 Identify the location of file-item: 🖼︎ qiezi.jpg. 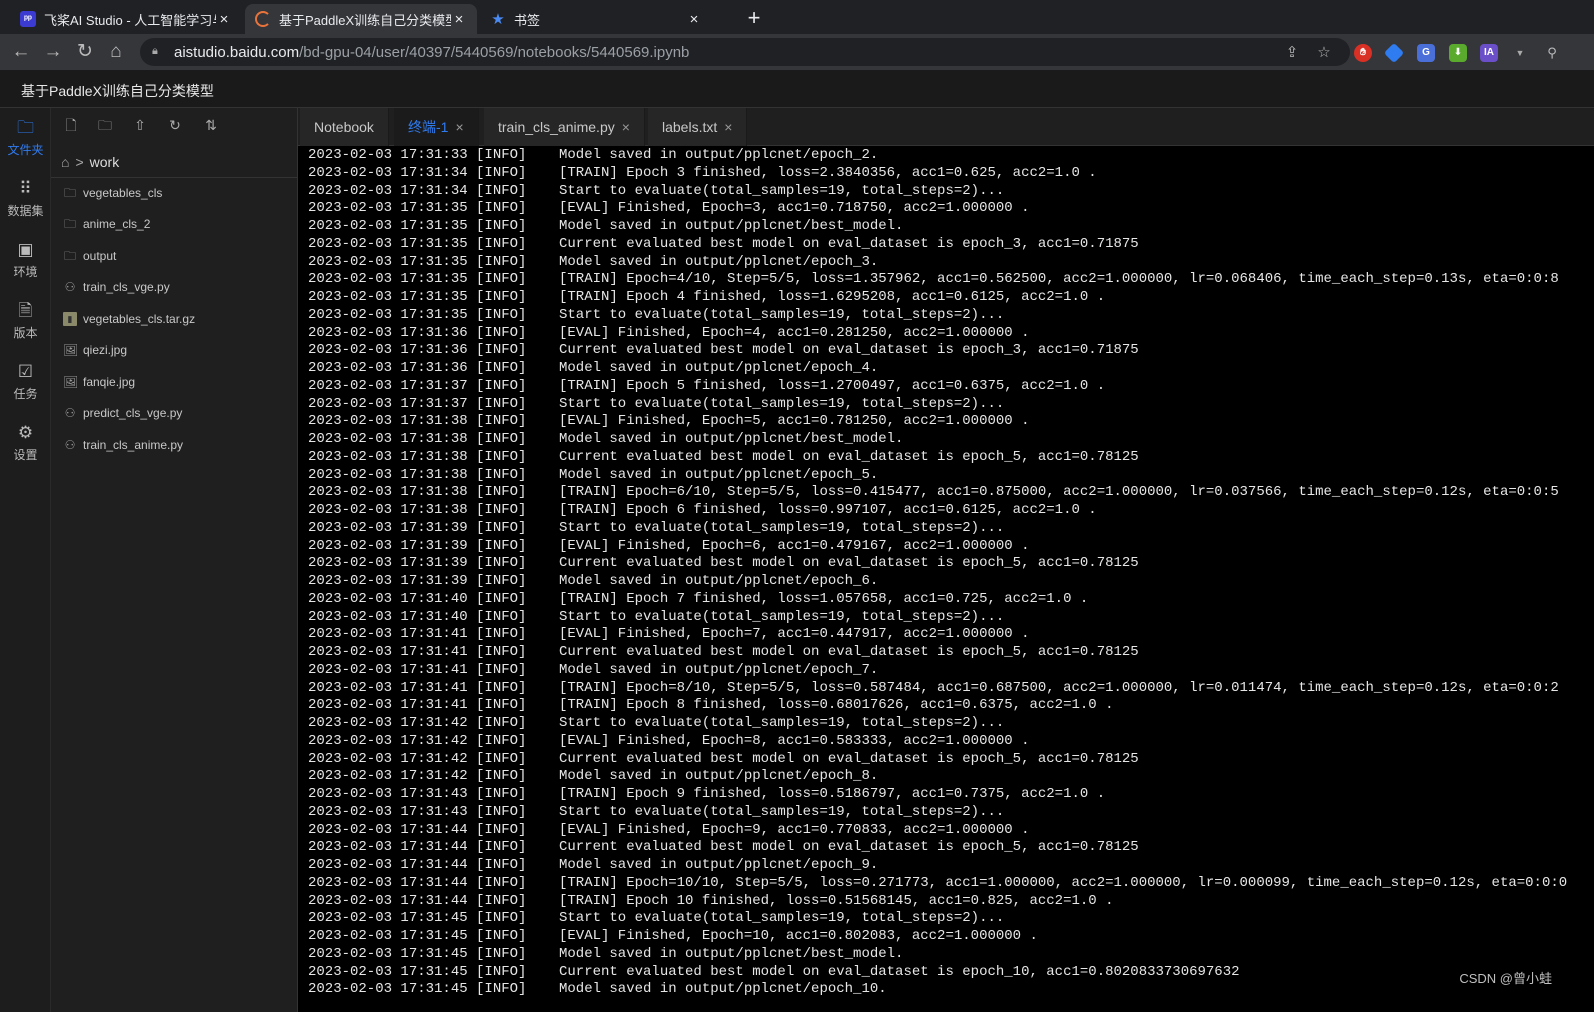
(174, 350).